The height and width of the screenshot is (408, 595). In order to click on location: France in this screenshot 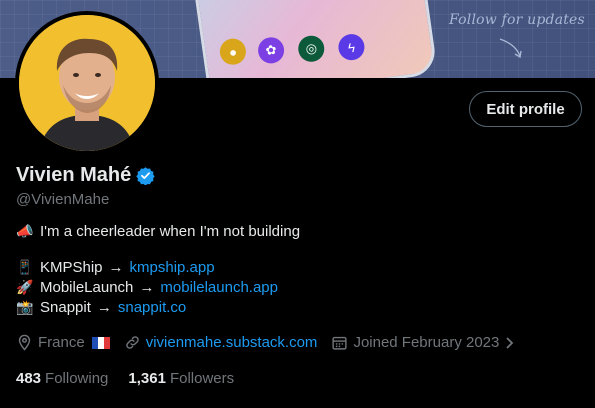, I will do `click(63, 342)`.